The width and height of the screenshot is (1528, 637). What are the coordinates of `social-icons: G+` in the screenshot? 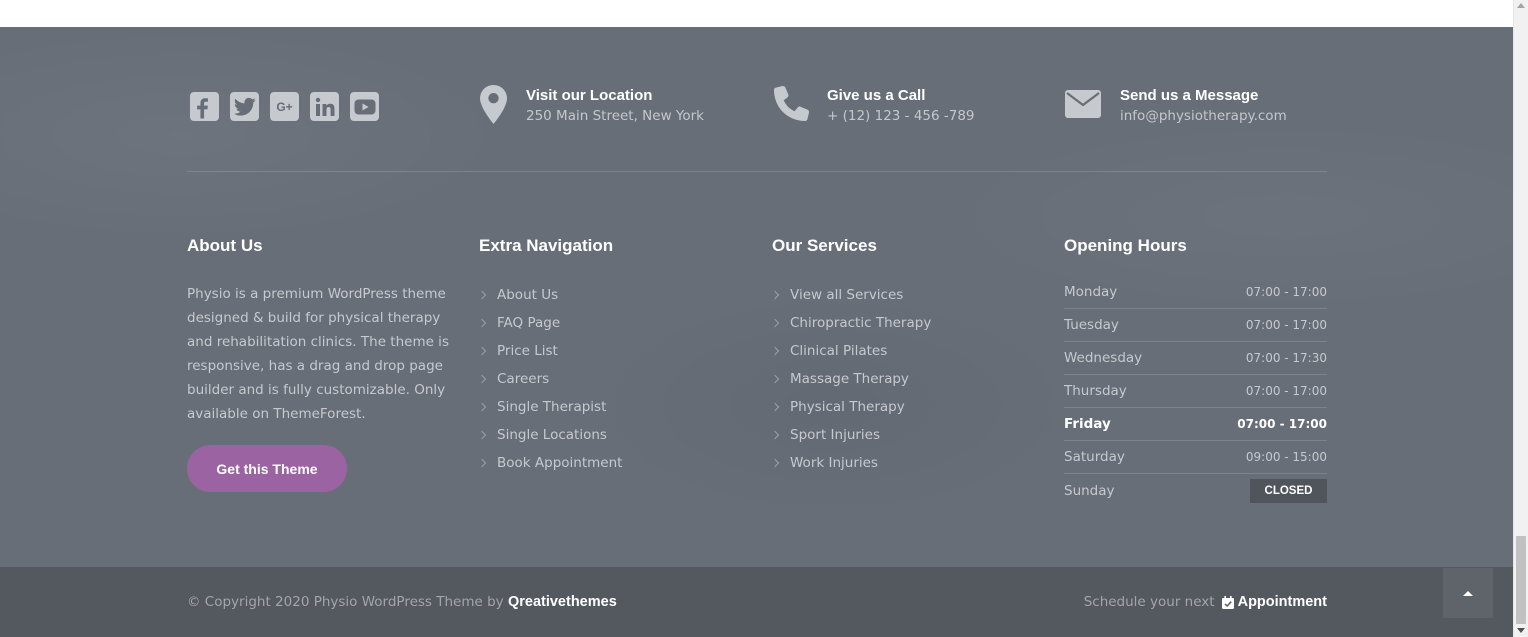 It's located at (284, 106).